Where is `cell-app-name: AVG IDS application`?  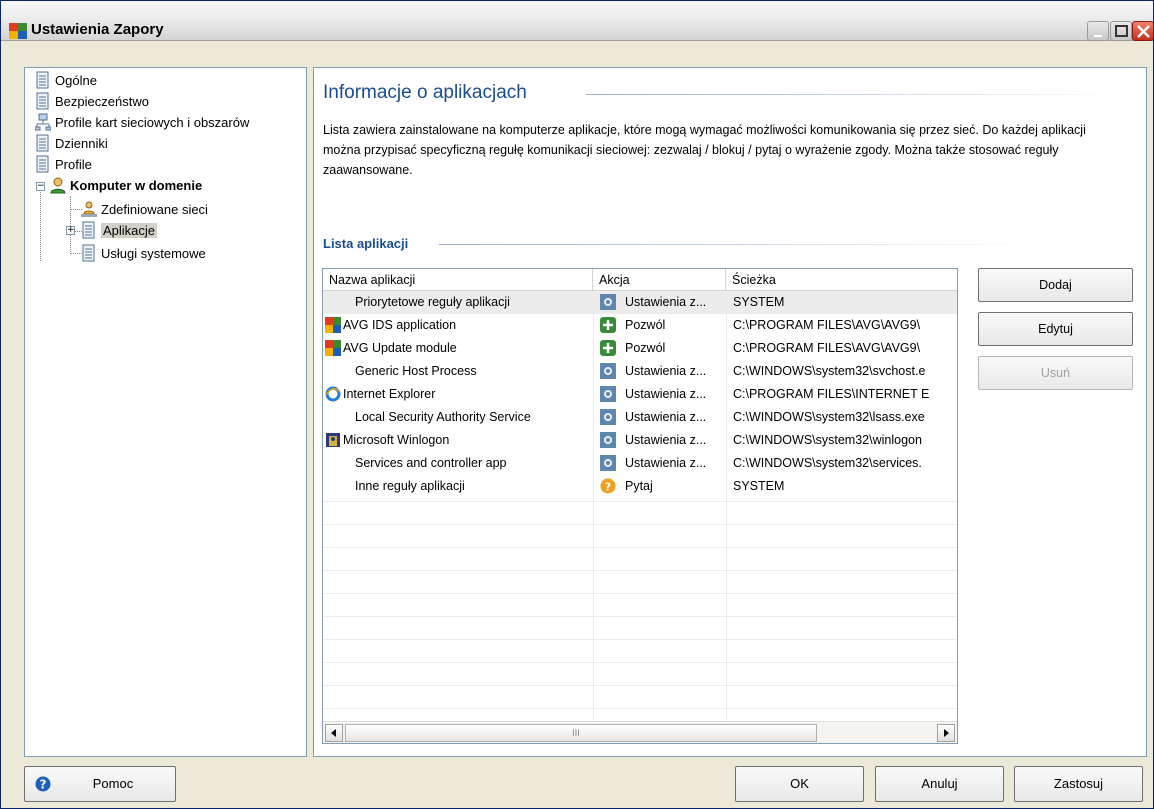 cell-app-name: AVG IDS application is located at coordinates (400, 325).